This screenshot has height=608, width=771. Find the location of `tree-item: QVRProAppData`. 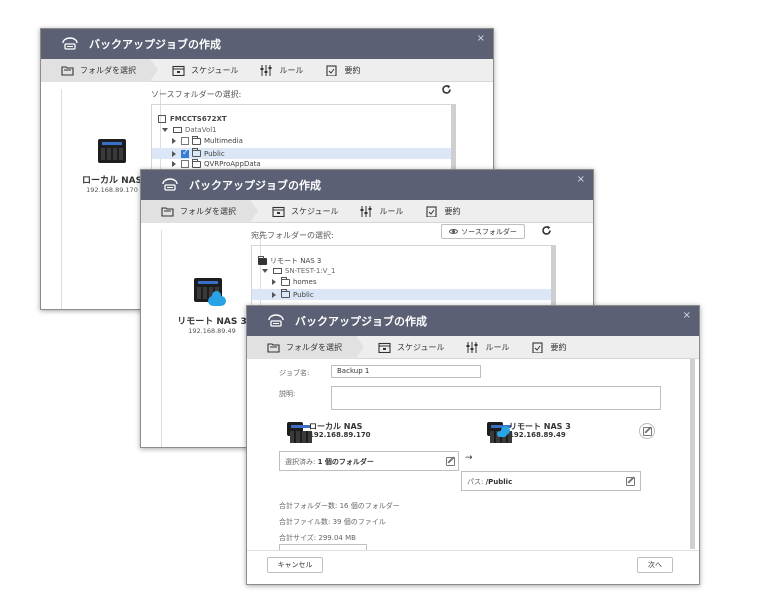

tree-item: QVRProAppData is located at coordinates (216, 163).